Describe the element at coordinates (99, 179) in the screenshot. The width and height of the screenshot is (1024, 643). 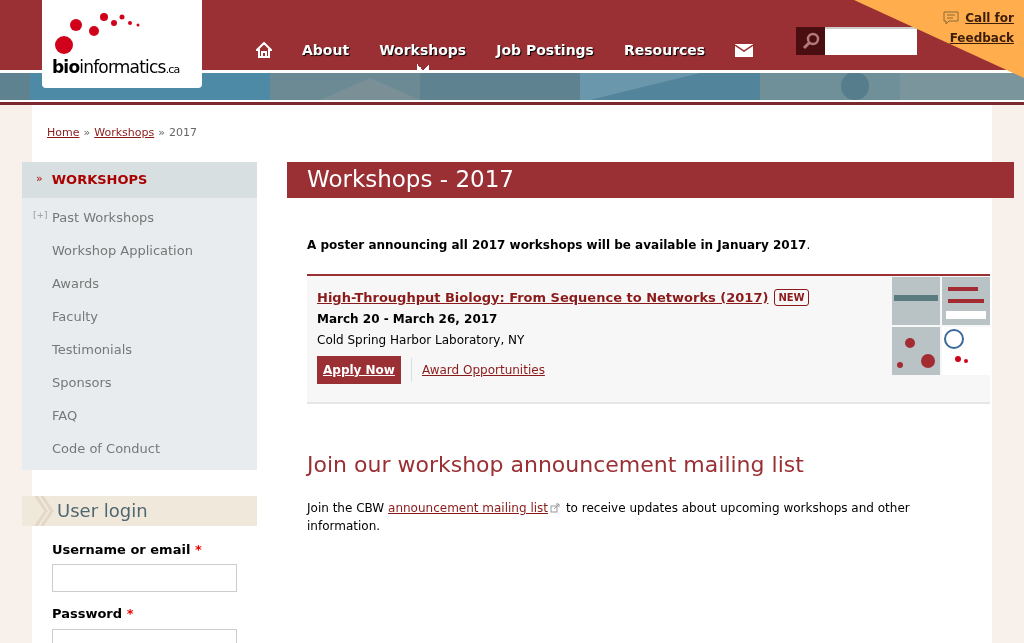
I see `sidebar-title: WORKSHOPS` at that location.